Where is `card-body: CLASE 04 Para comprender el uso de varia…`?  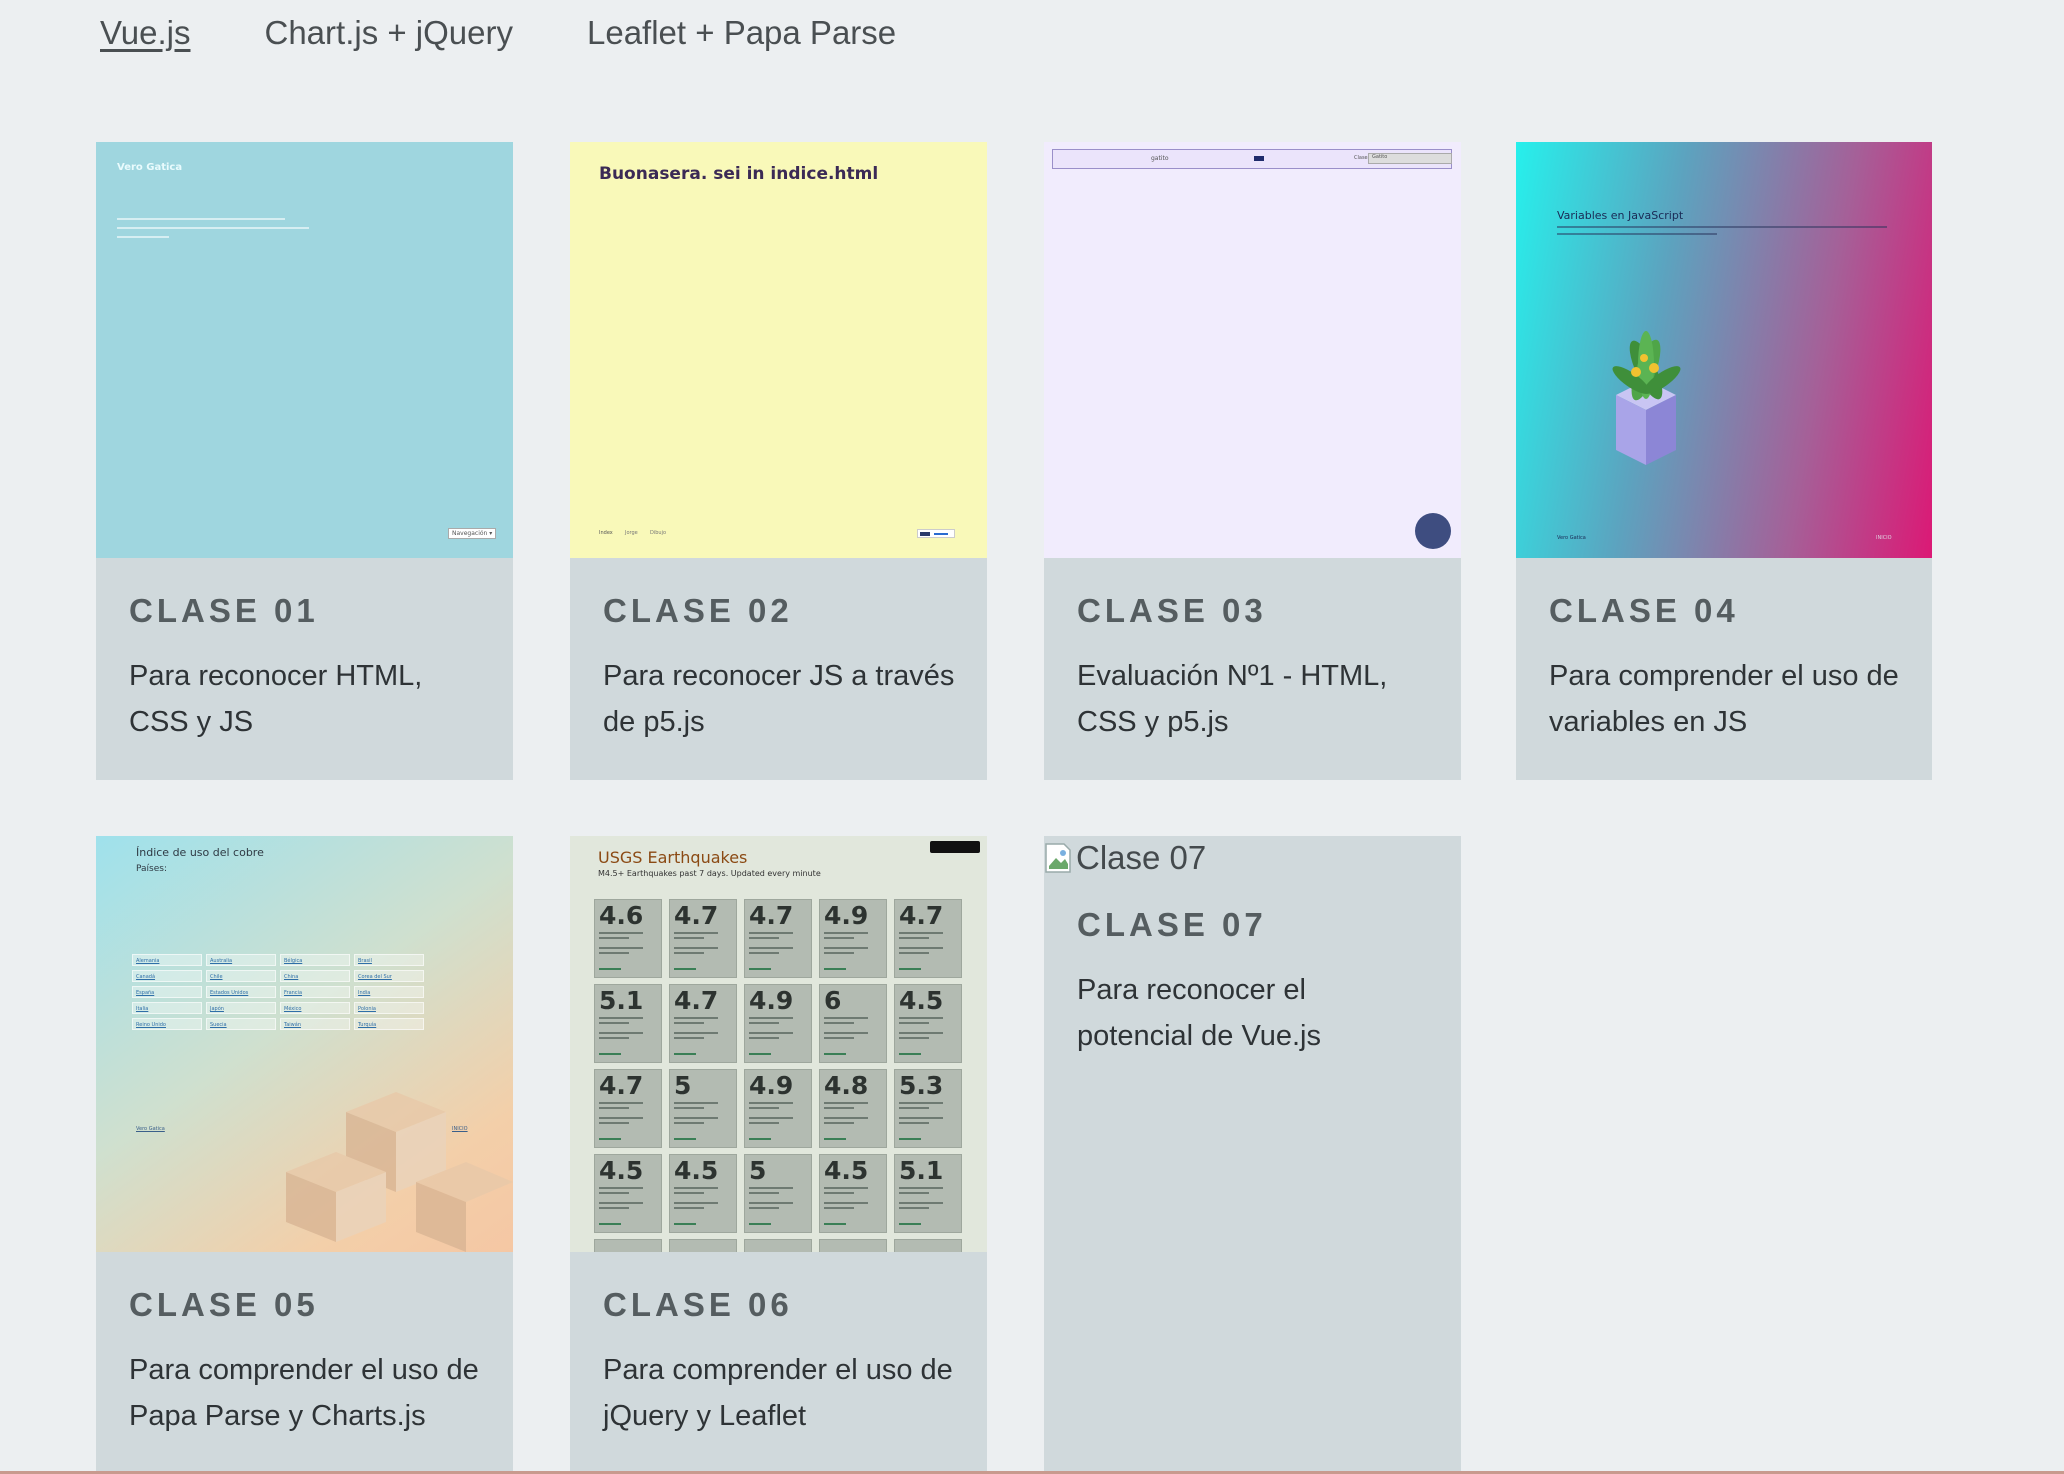 card-body: CLASE 04 Para comprender el uso de varia… is located at coordinates (1724, 669).